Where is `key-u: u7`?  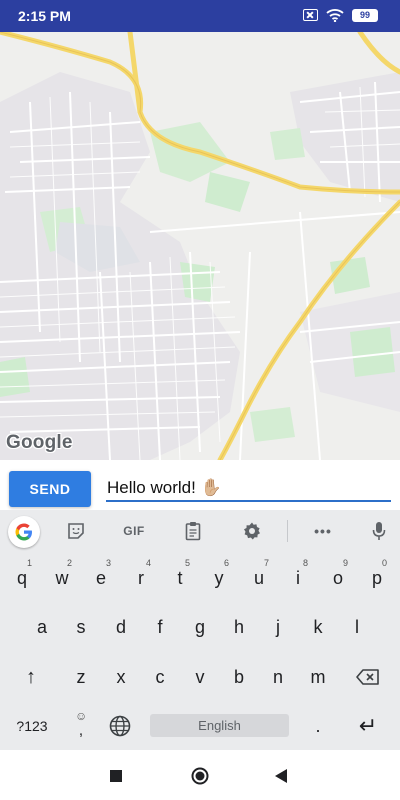 key-u: u7 is located at coordinates (259, 578).